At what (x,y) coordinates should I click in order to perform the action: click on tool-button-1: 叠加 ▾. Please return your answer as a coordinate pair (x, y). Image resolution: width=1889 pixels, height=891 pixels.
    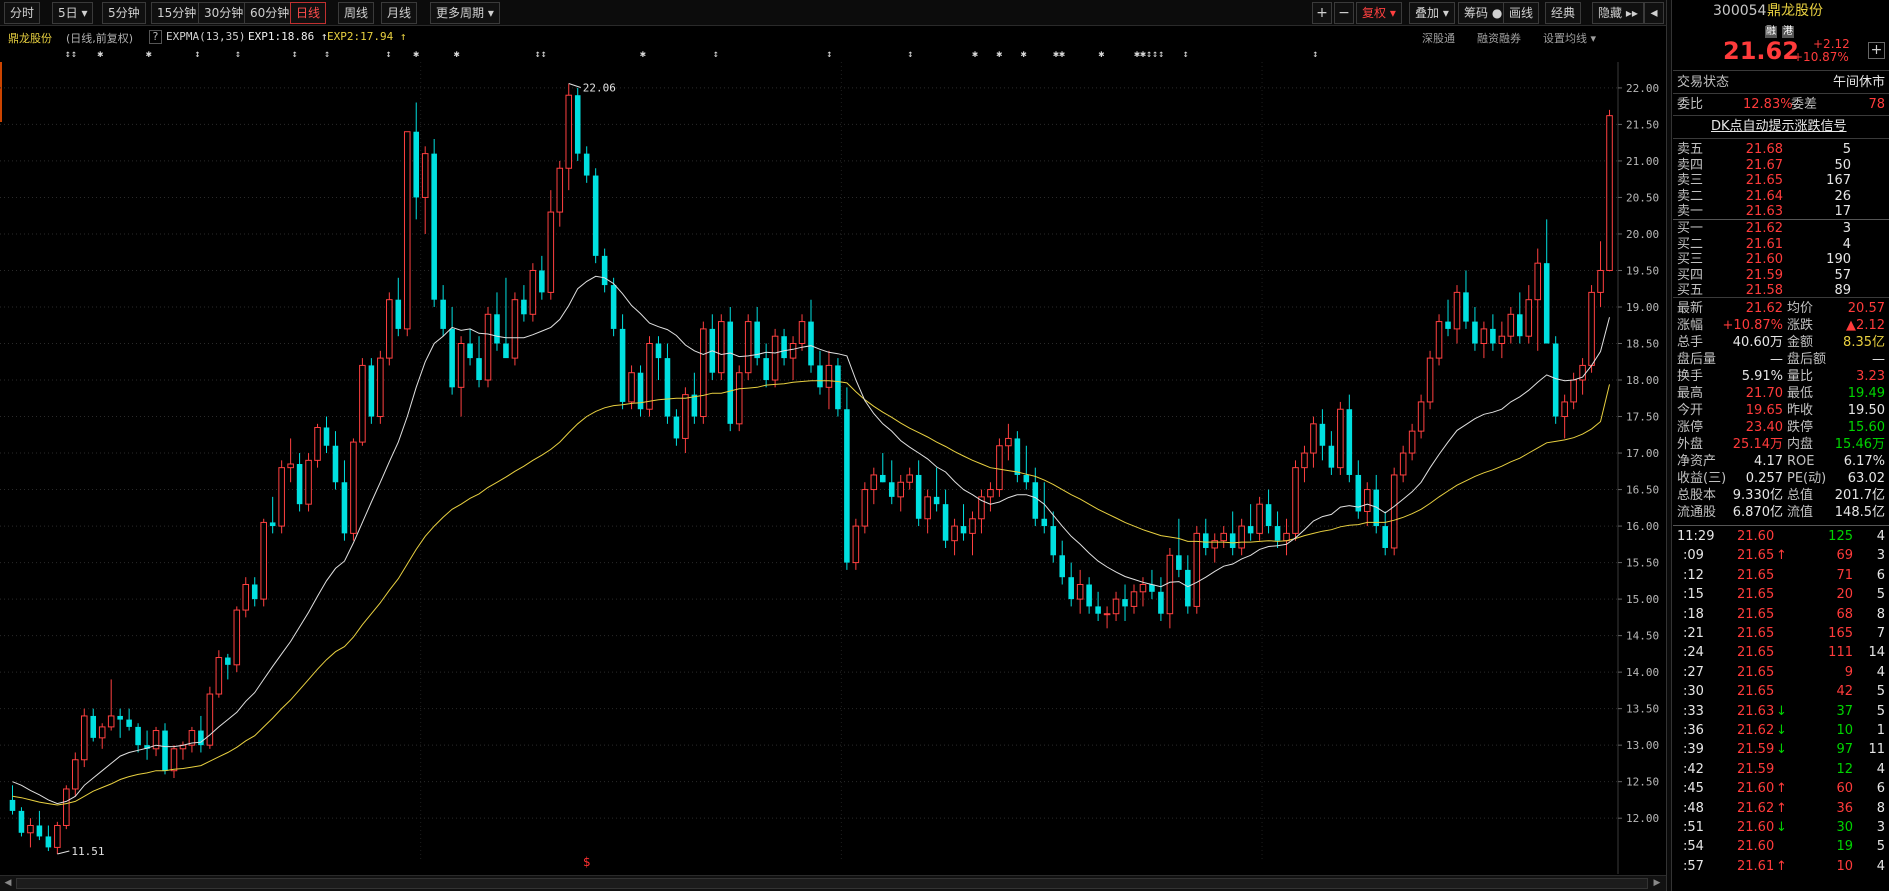
    Looking at the image, I should click on (1432, 13).